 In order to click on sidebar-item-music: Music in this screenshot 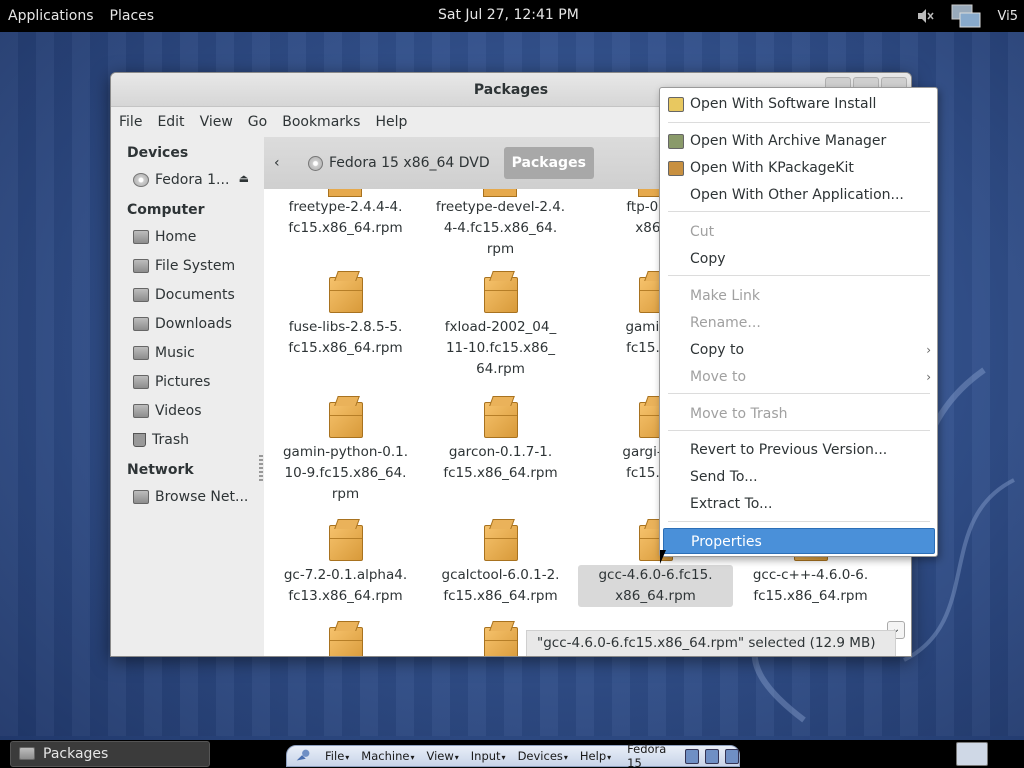, I will do `click(187, 352)`.